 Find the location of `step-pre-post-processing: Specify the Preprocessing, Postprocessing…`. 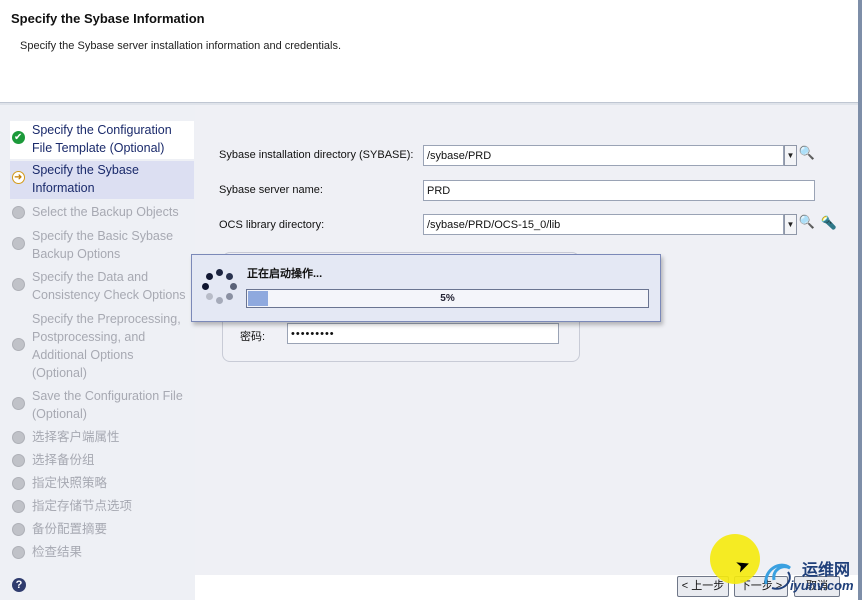

step-pre-post-processing: Specify the Preprocessing, Postprocessing… is located at coordinates (102, 347).